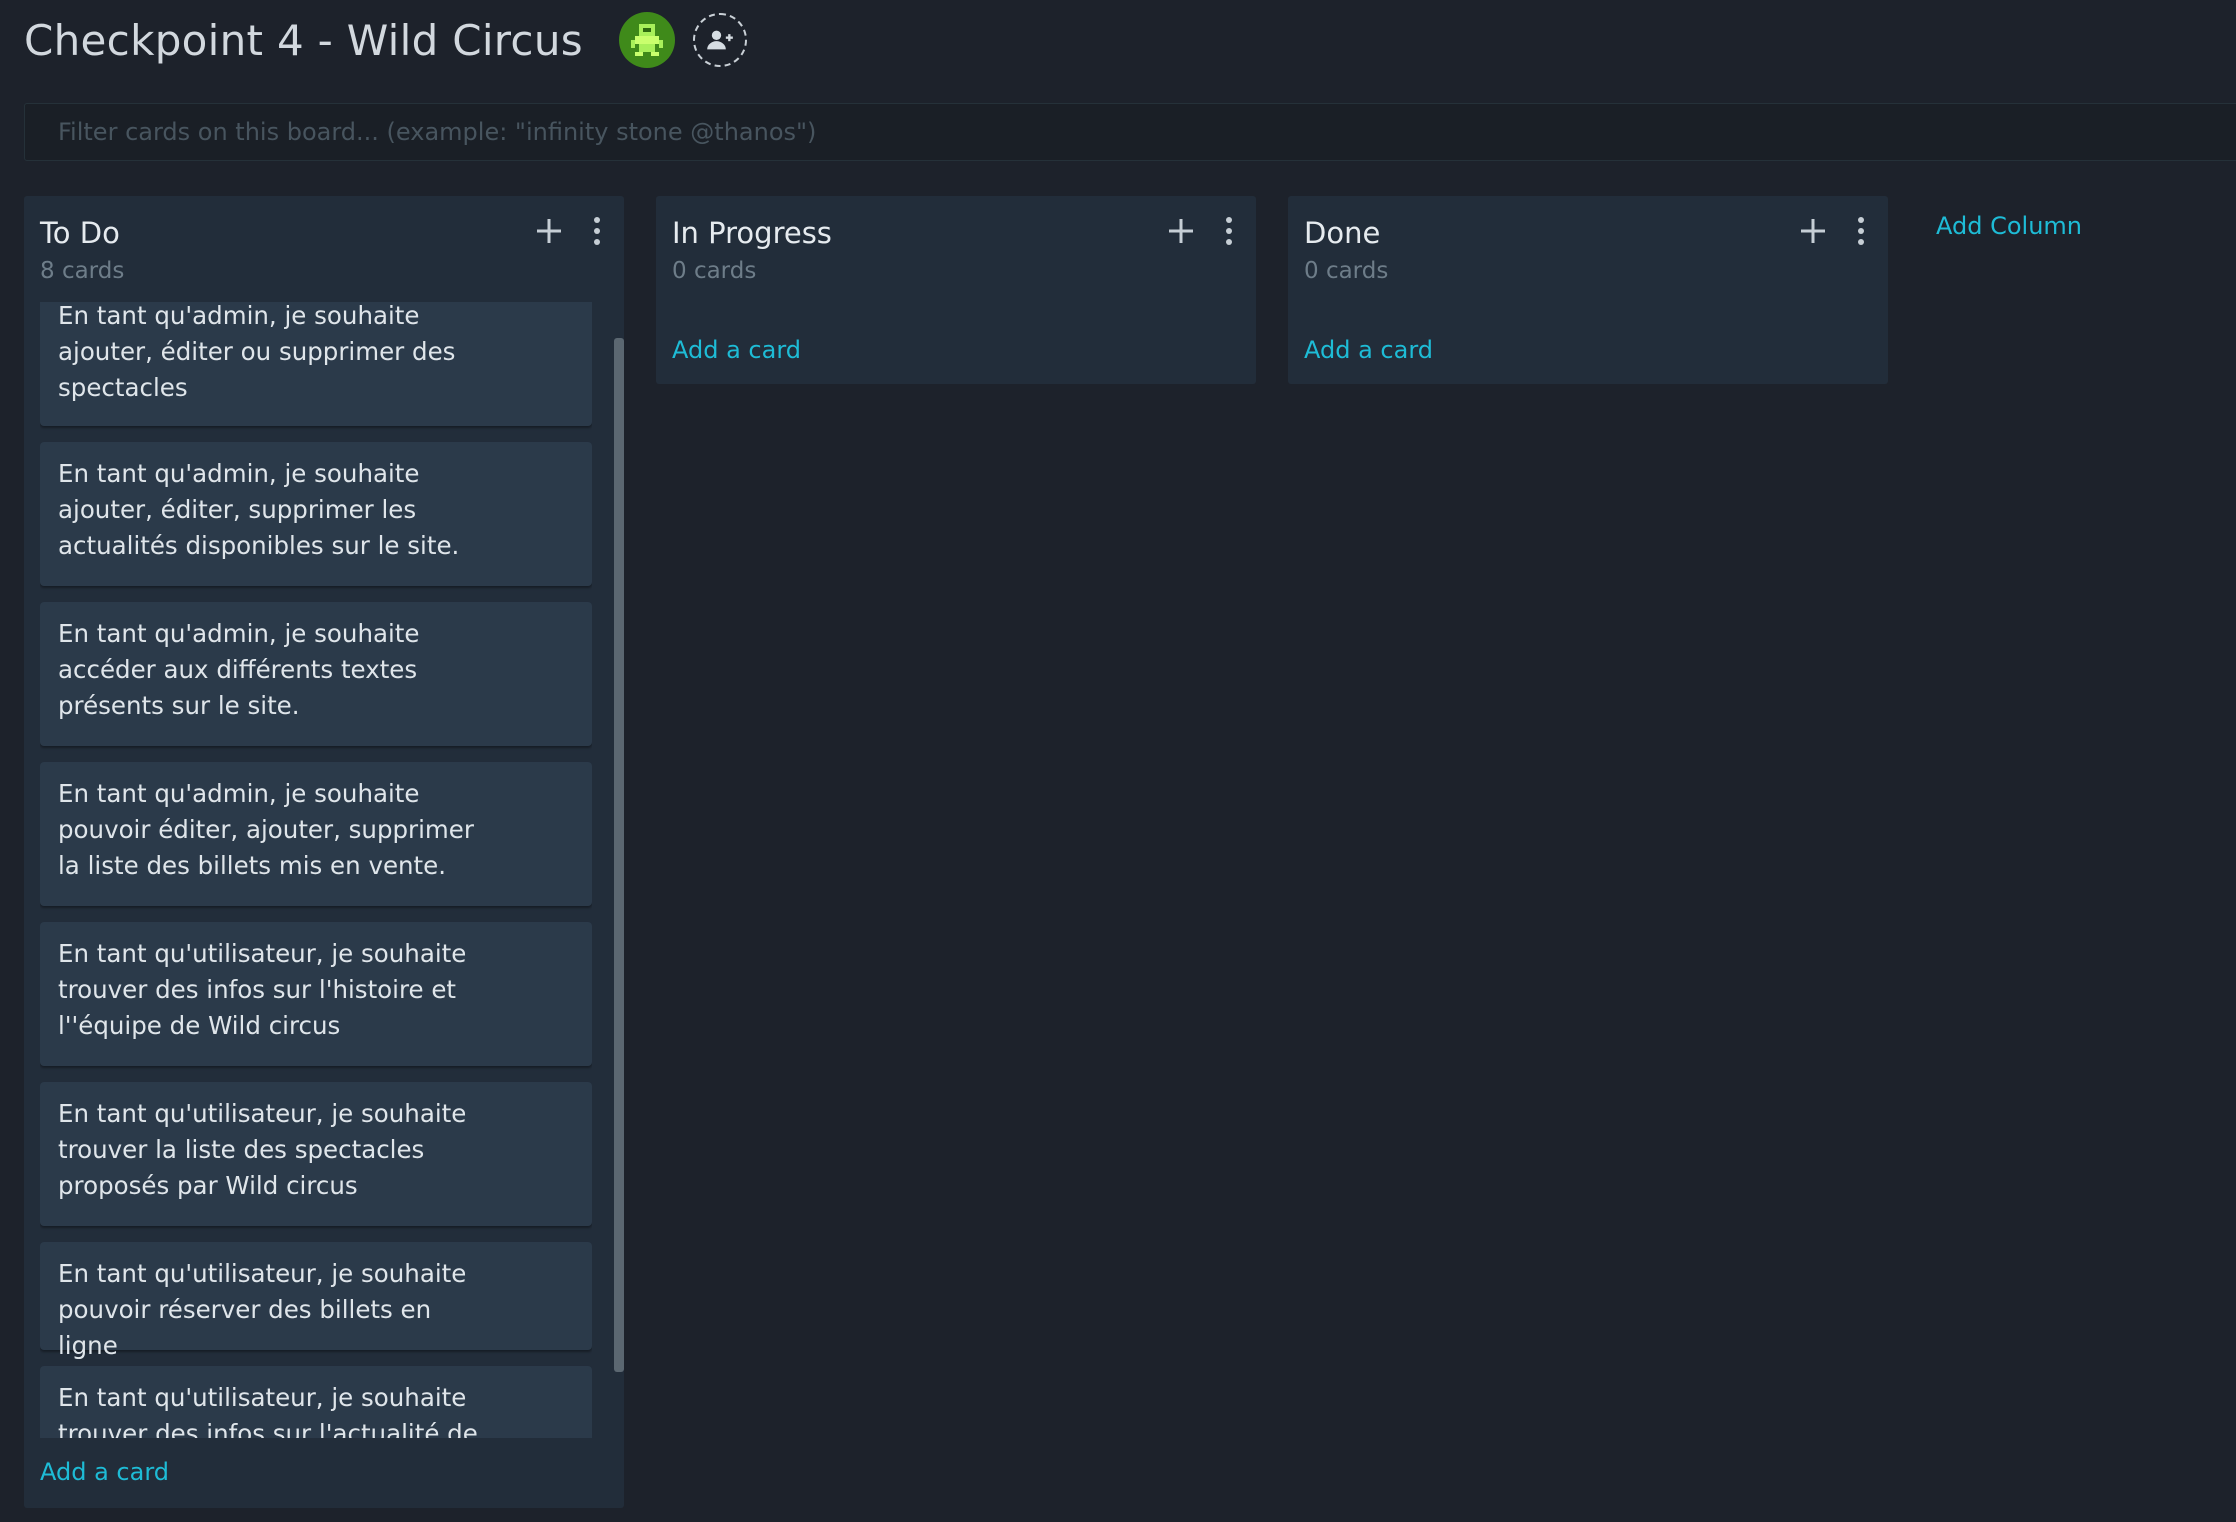 The image size is (2236, 1522). Describe the element at coordinates (956, 246) in the screenshot. I see `column-header: In Progress 0 cards` at that location.